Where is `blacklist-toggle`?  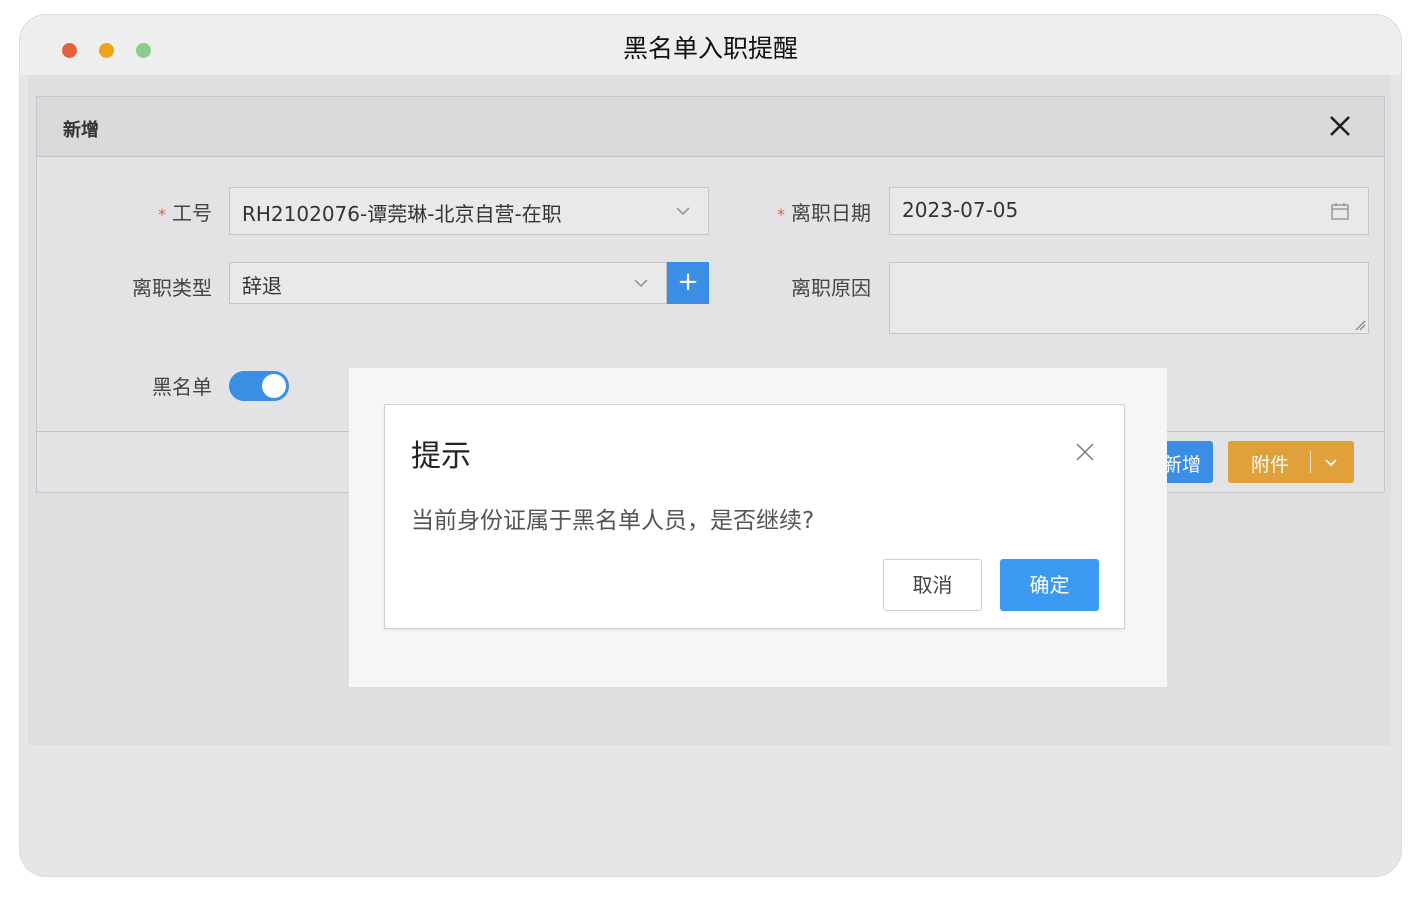 blacklist-toggle is located at coordinates (259, 386).